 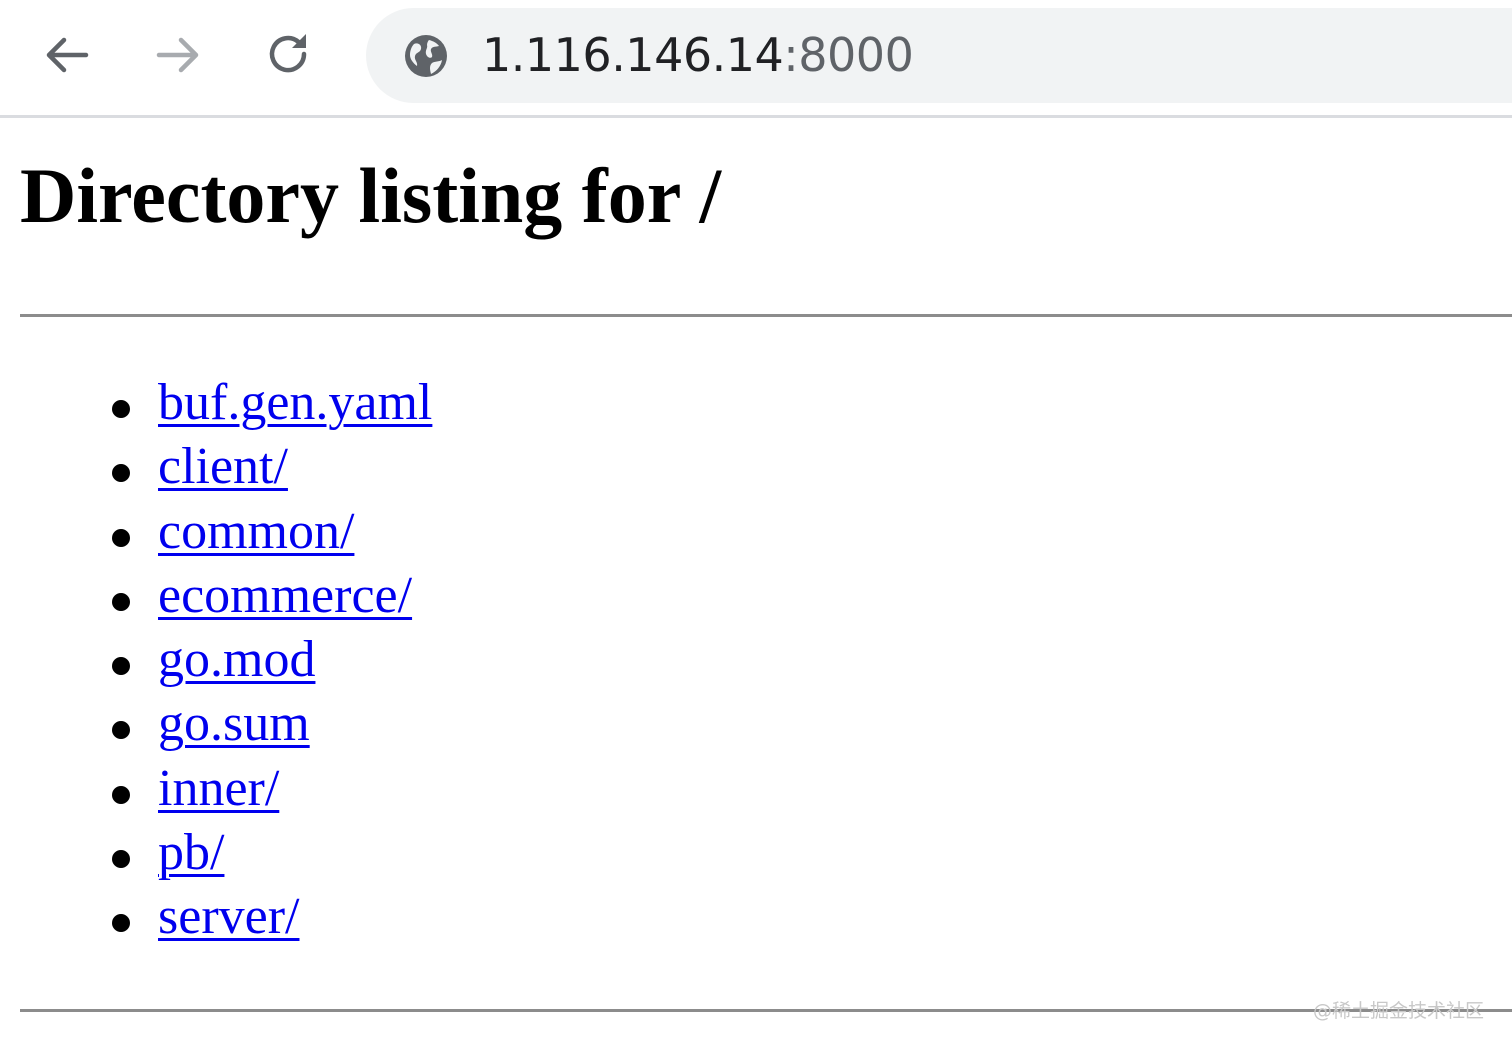 What do you see at coordinates (766, 315) in the screenshot?
I see `divider-top` at bounding box center [766, 315].